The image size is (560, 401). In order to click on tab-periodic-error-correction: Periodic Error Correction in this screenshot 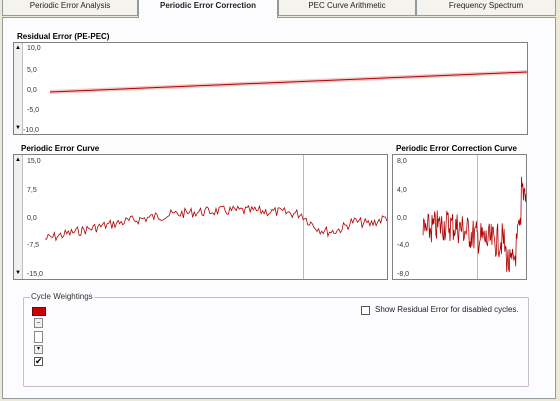, I will do `click(208, 9)`.